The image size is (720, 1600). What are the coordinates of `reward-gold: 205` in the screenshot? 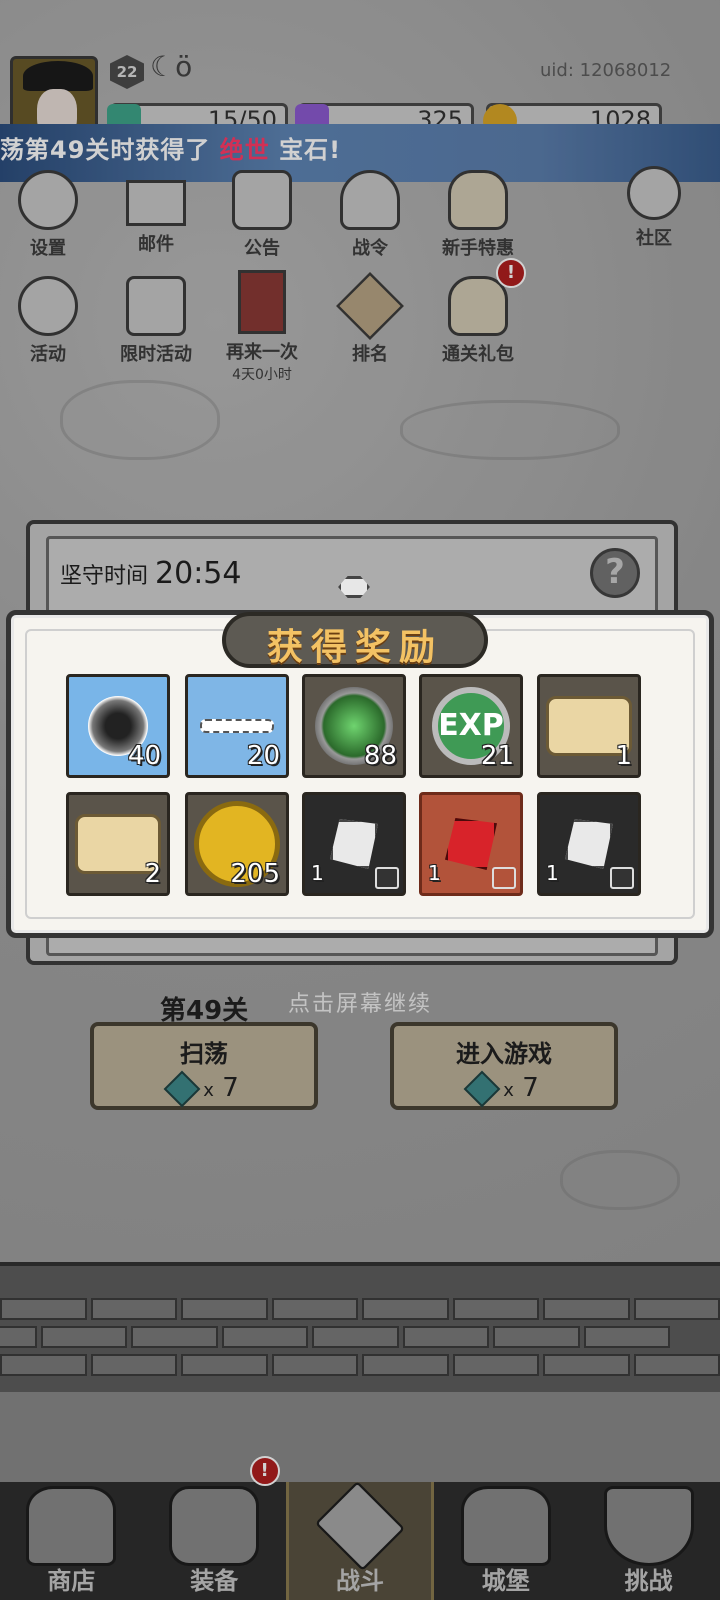 It's located at (237, 844).